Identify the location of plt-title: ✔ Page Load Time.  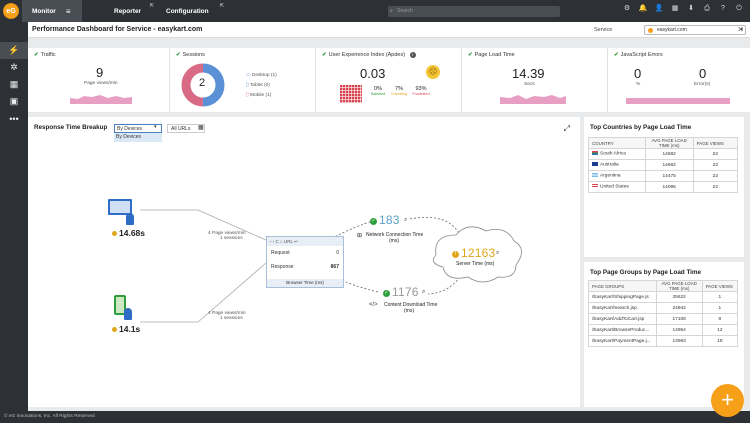
(491, 55).